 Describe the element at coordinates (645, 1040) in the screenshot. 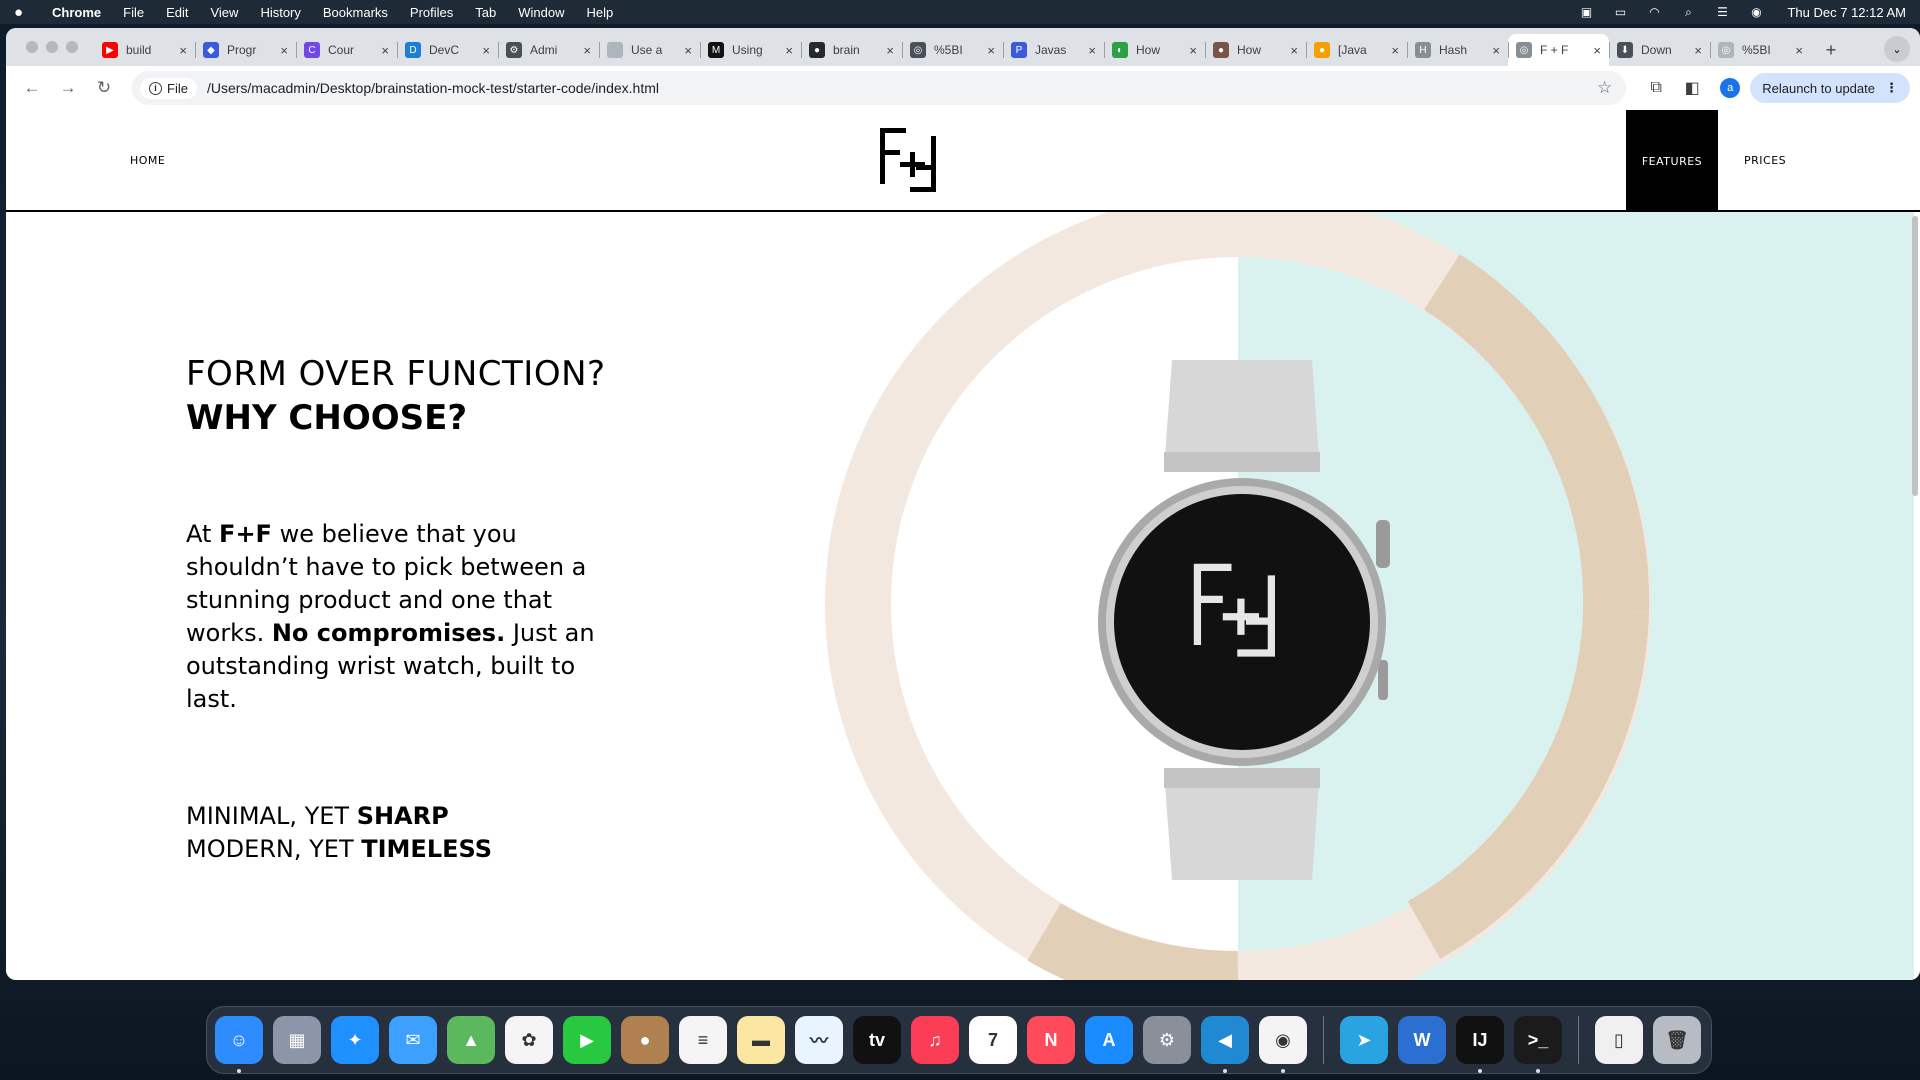

I see `dock-contacts-icon: ●` at that location.